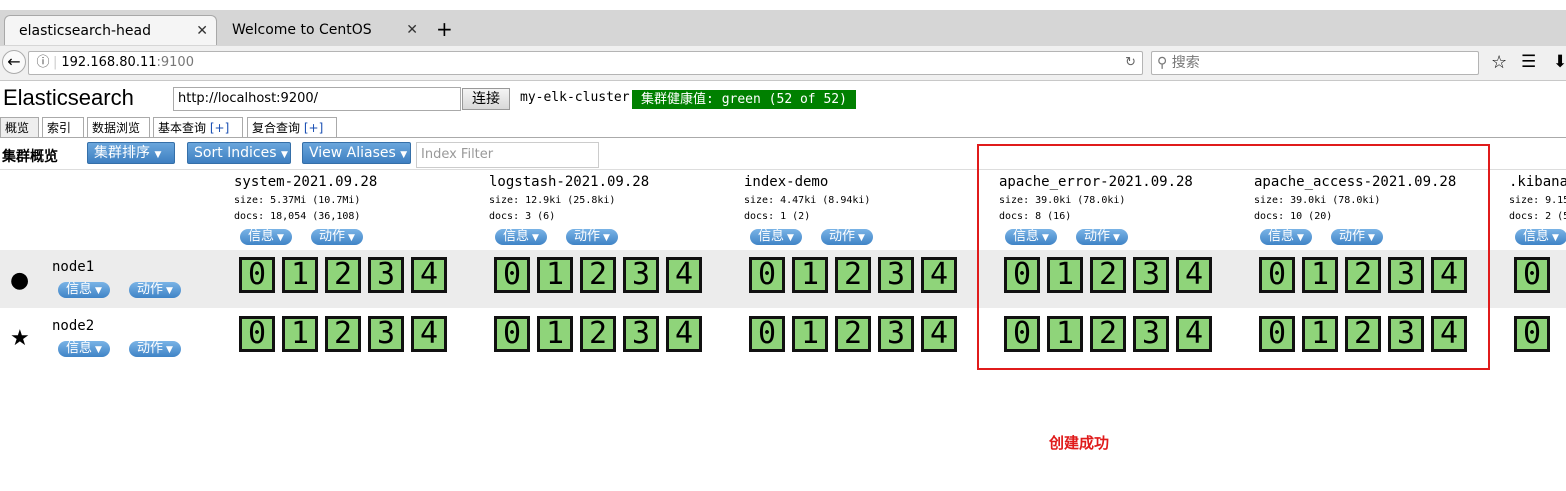 The height and width of the screenshot is (491, 1566). Describe the element at coordinates (569, 182) in the screenshot. I see `index-name: logstash-2021.09.28` at that location.